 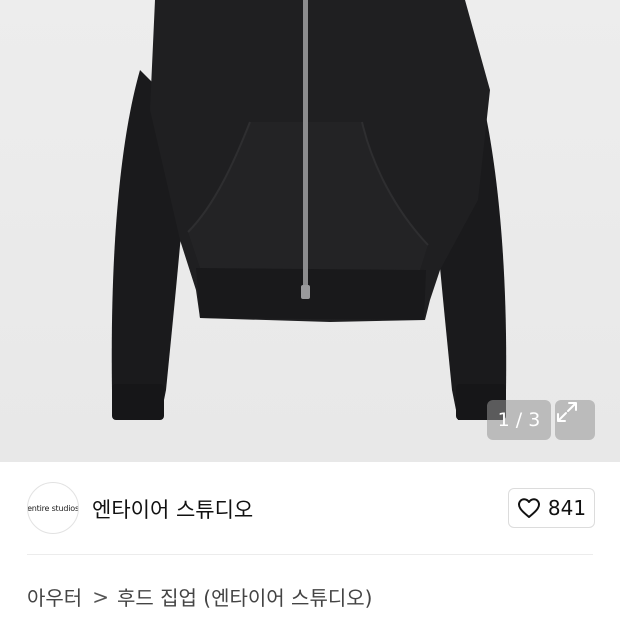 I want to click on like-count: 841, so click(x=567, y=508).